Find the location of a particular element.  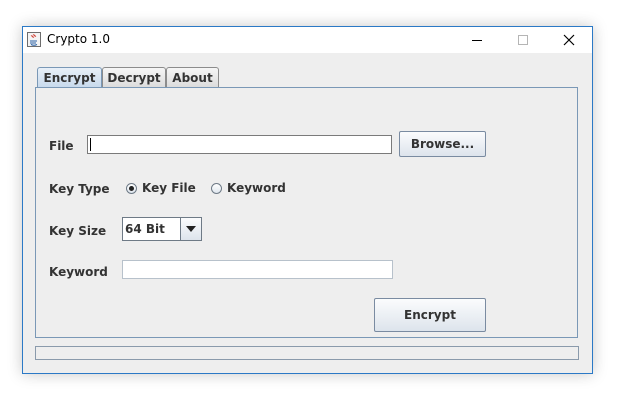

chevron-down-icon is located at coordinates (190, 229).